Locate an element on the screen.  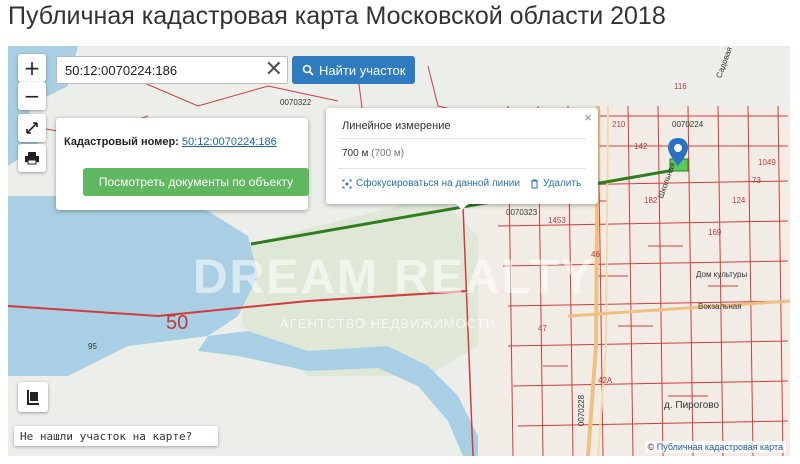
measure-distance: 700 м (700 м) is located at coordinates (373, 153).